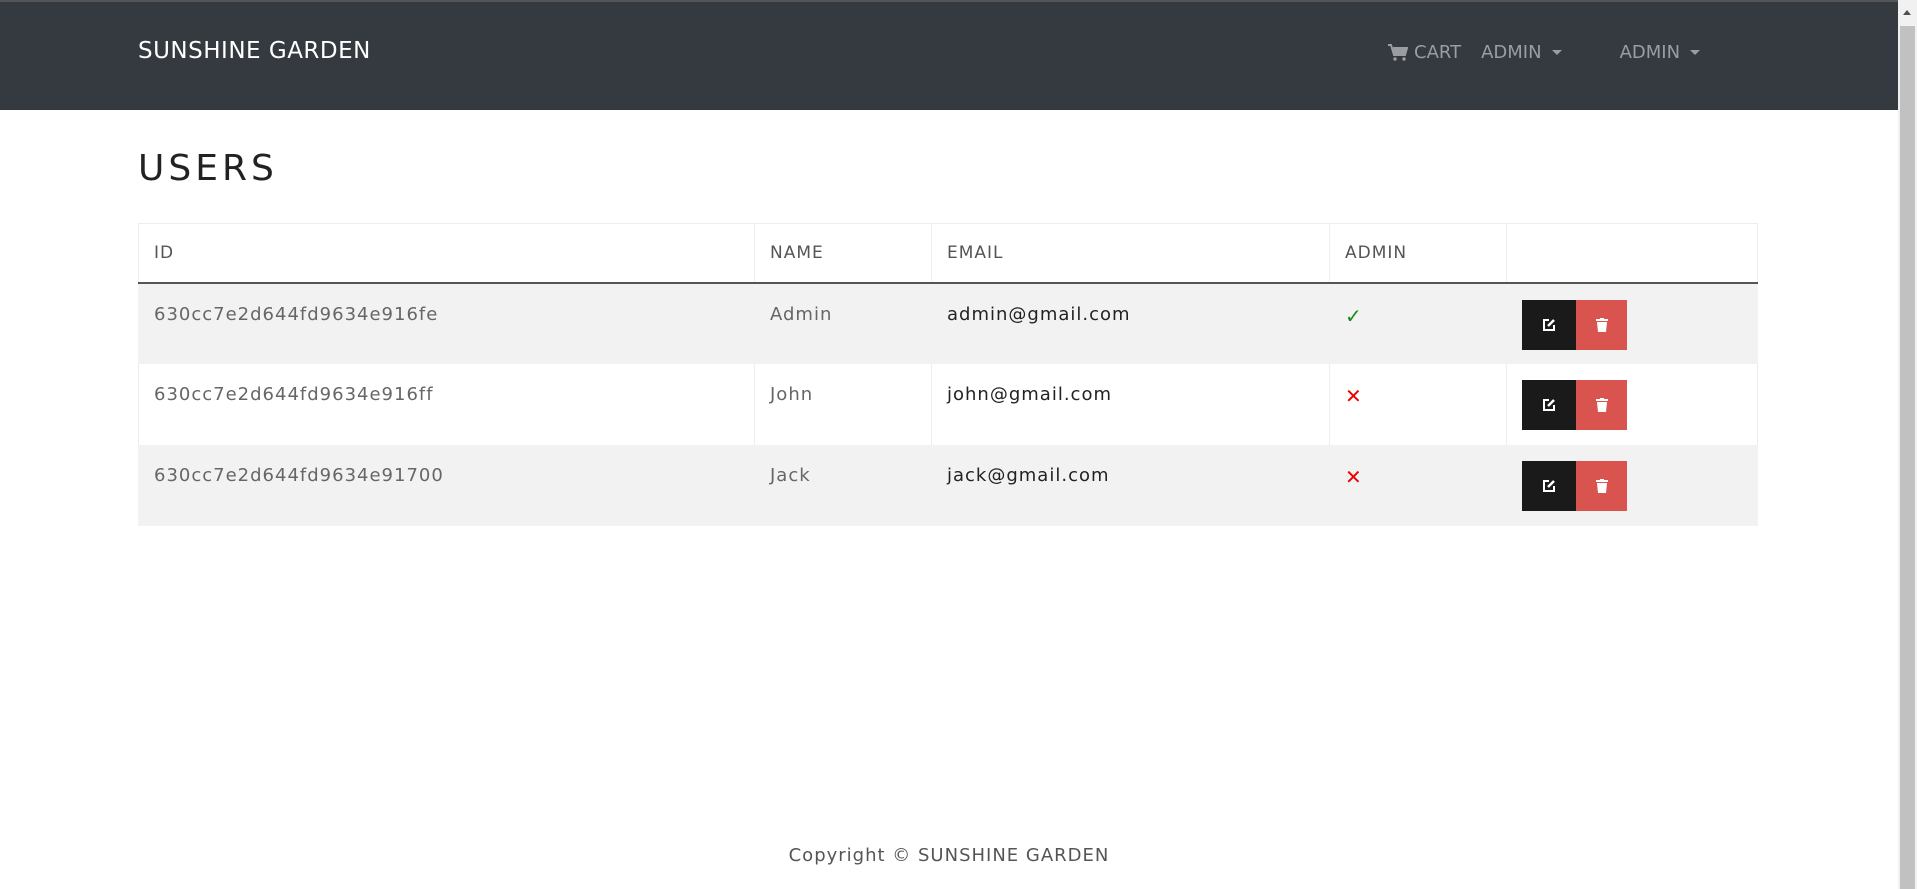 This screenshot has width=1917, height=889. What do you see at coordinates (1650, 52) in the screenshot?
I see `admin-menu-label: ADMIN` at bounding box center [1650, 52].